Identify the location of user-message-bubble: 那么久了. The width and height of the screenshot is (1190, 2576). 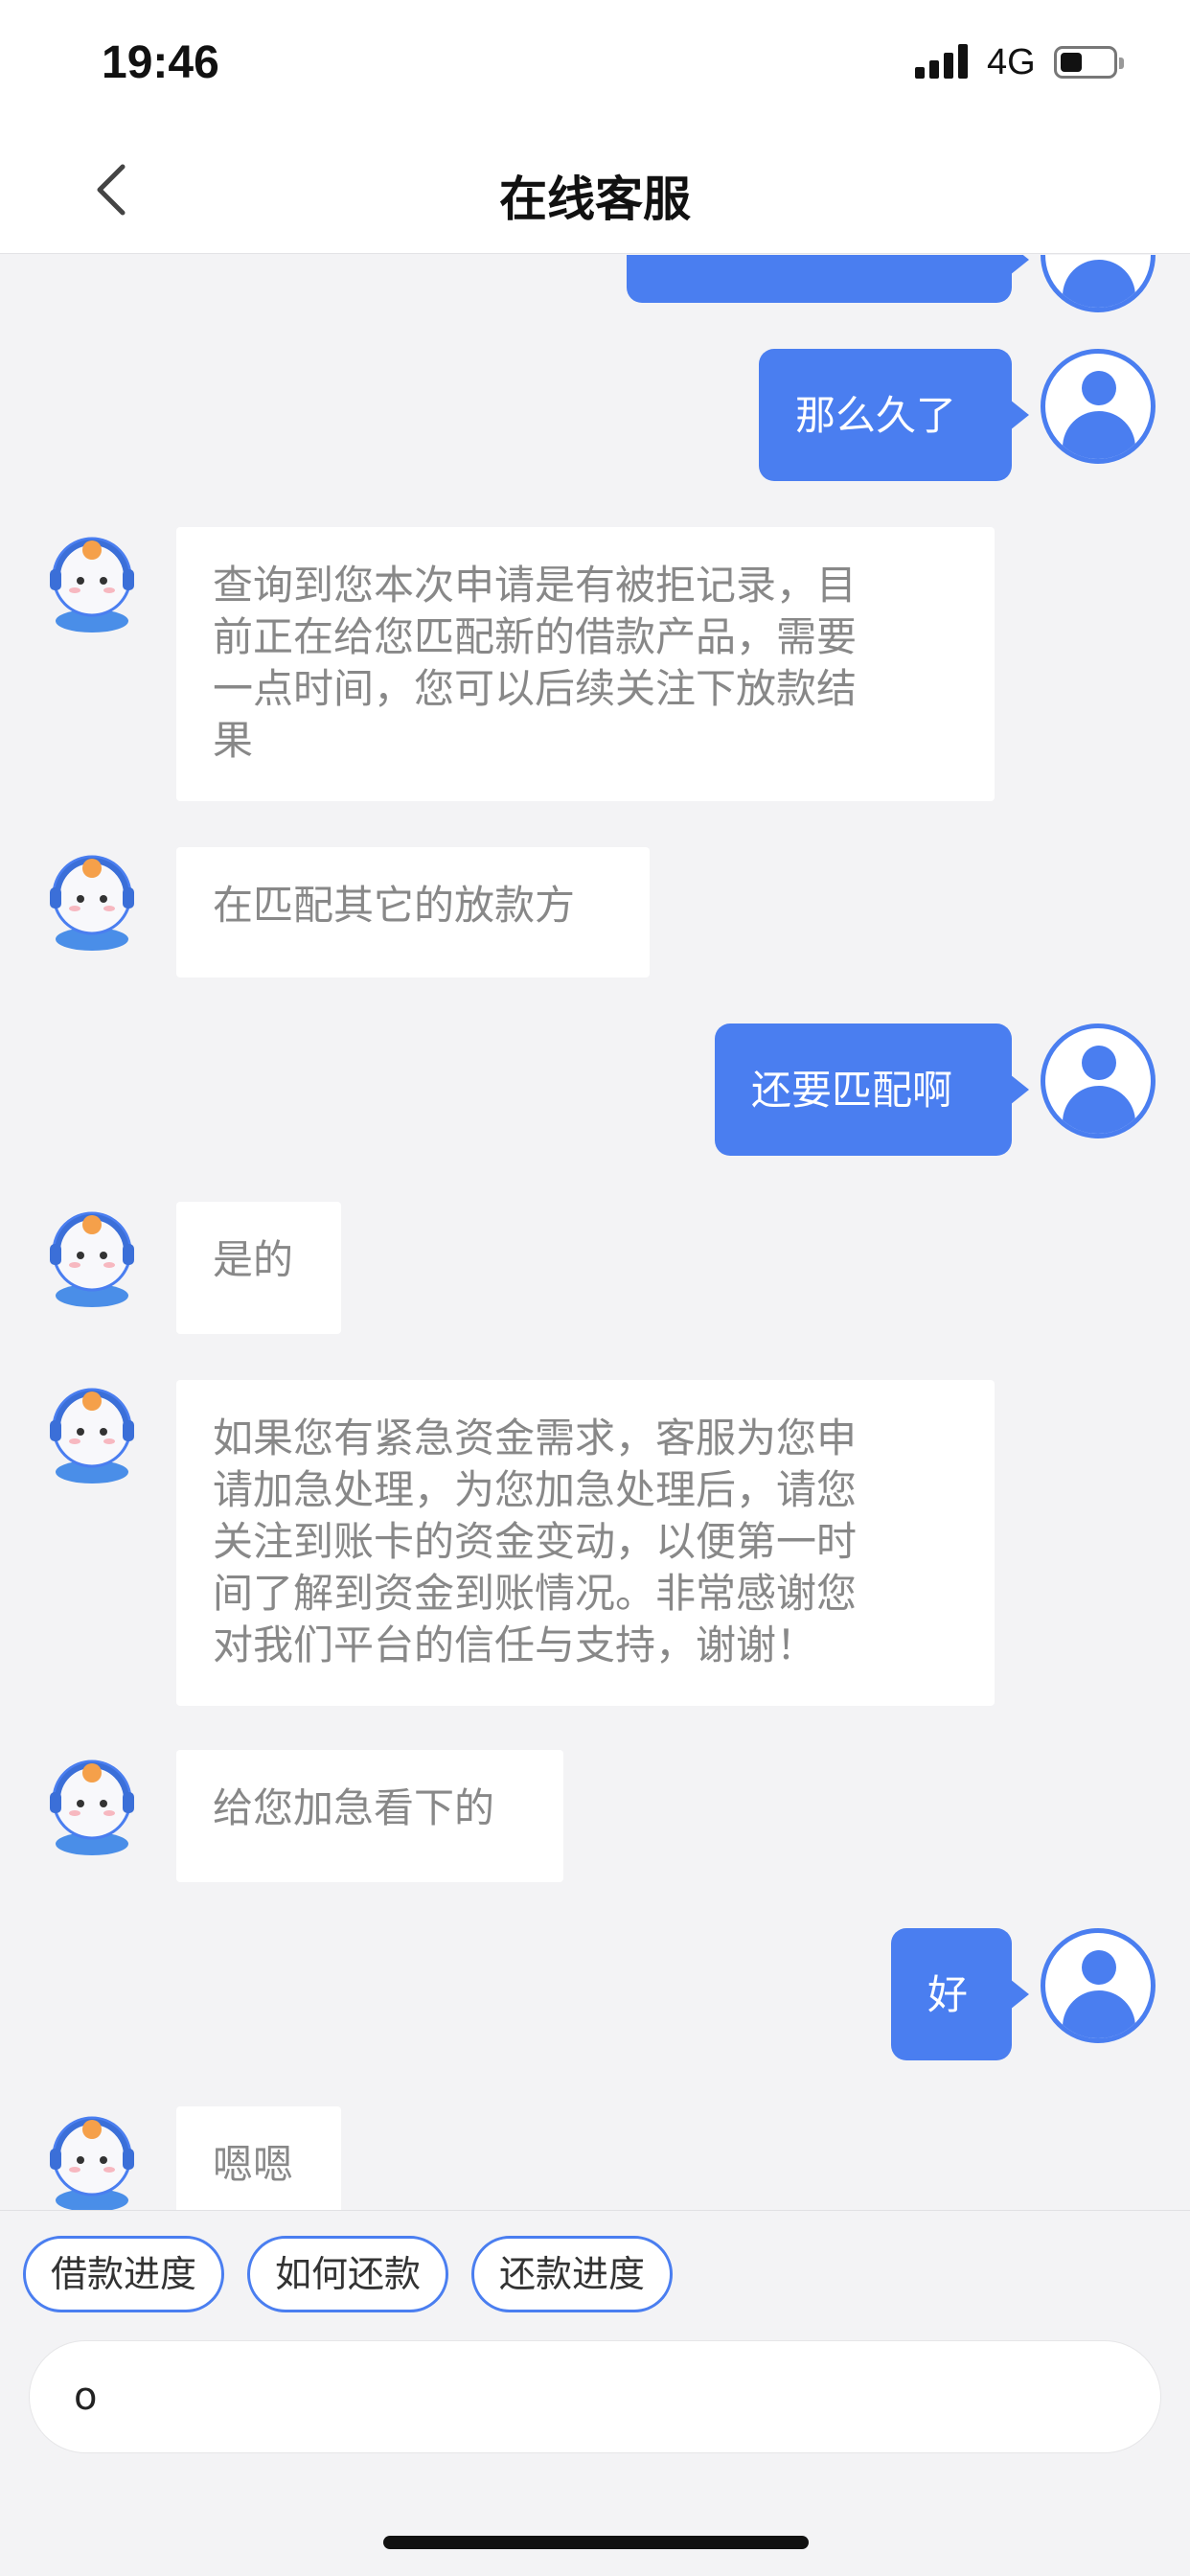
(894, 415).